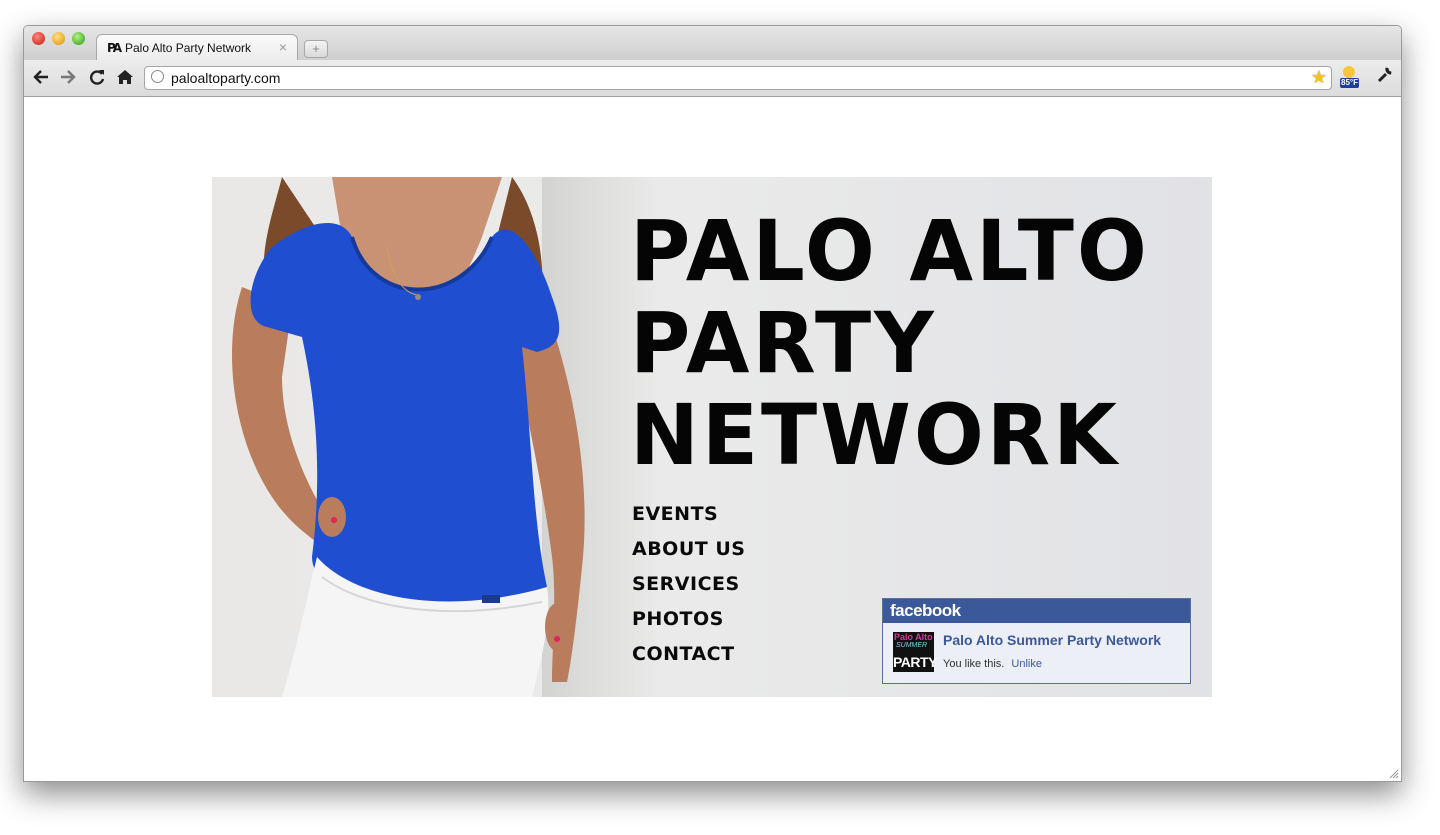 The height and width of the screenshot is (835, 1440). I want to click on favicon-icon: PA, so click(114, 48).